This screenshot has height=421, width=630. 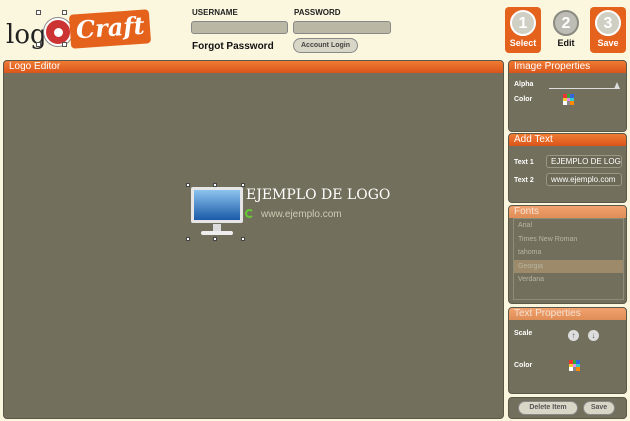 I want to click on font-item-tahoma: tahoma, so click(x=568, y=253).